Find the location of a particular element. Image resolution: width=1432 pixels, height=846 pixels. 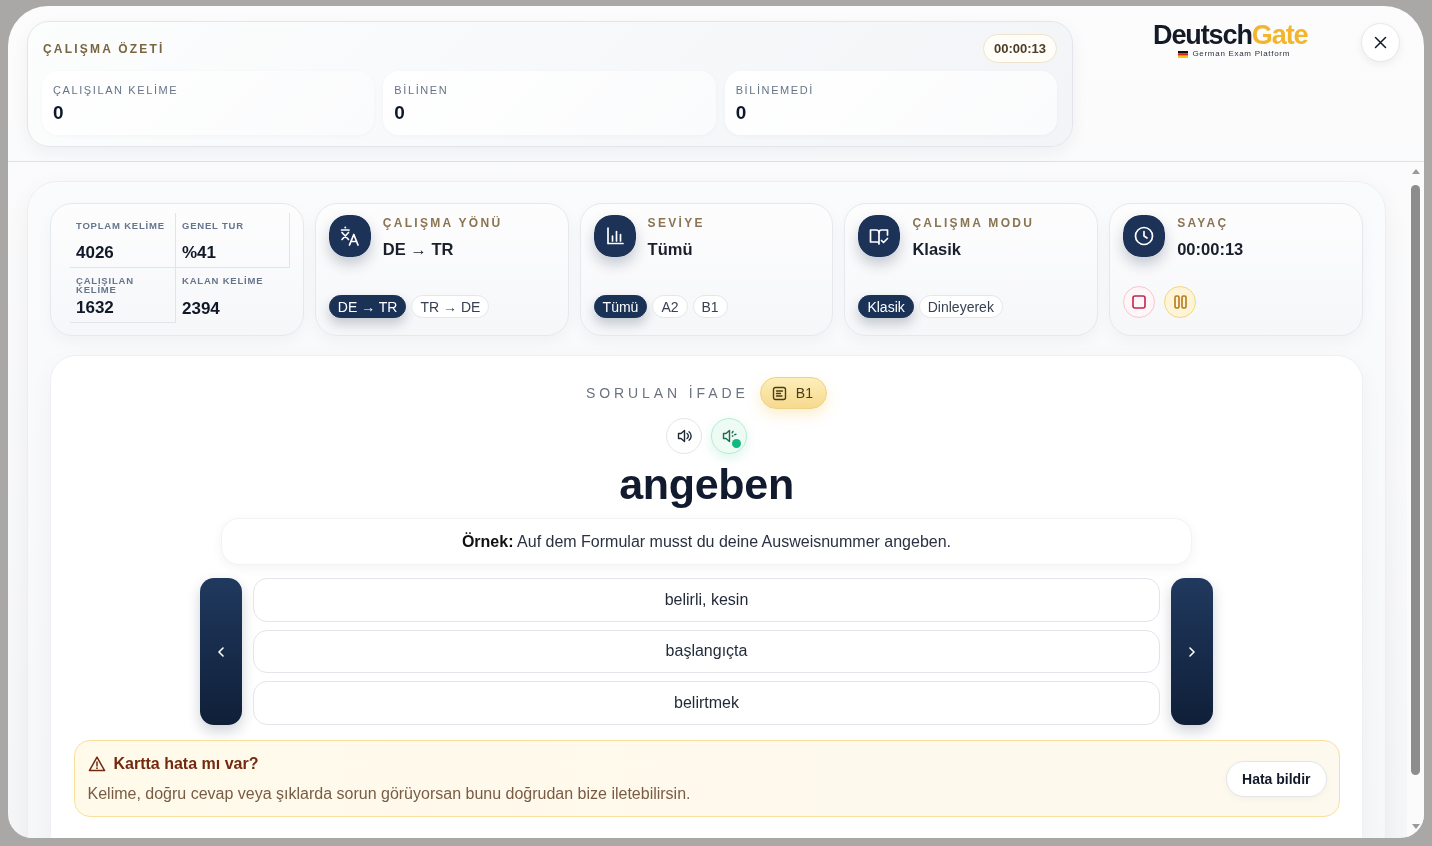

scroll-down-icon is located at coordinates (1415, 826).